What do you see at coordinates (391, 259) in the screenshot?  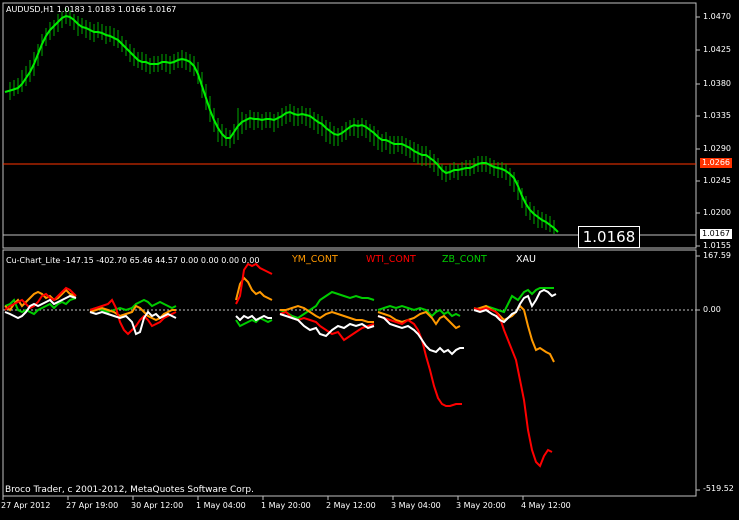 I see `series-label-wti-cont: WTI_CONT` at bounding box center [391, 259].